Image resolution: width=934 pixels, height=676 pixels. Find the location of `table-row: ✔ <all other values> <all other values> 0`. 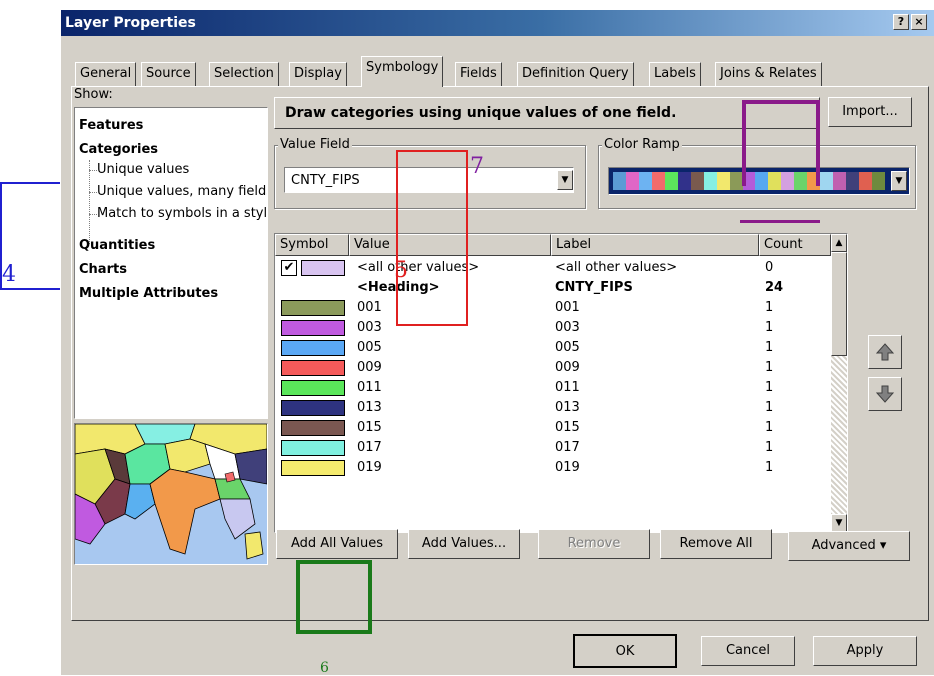

table-row: ✔ <all other values> <all other values> 0 is located at coordinates (557, 268).